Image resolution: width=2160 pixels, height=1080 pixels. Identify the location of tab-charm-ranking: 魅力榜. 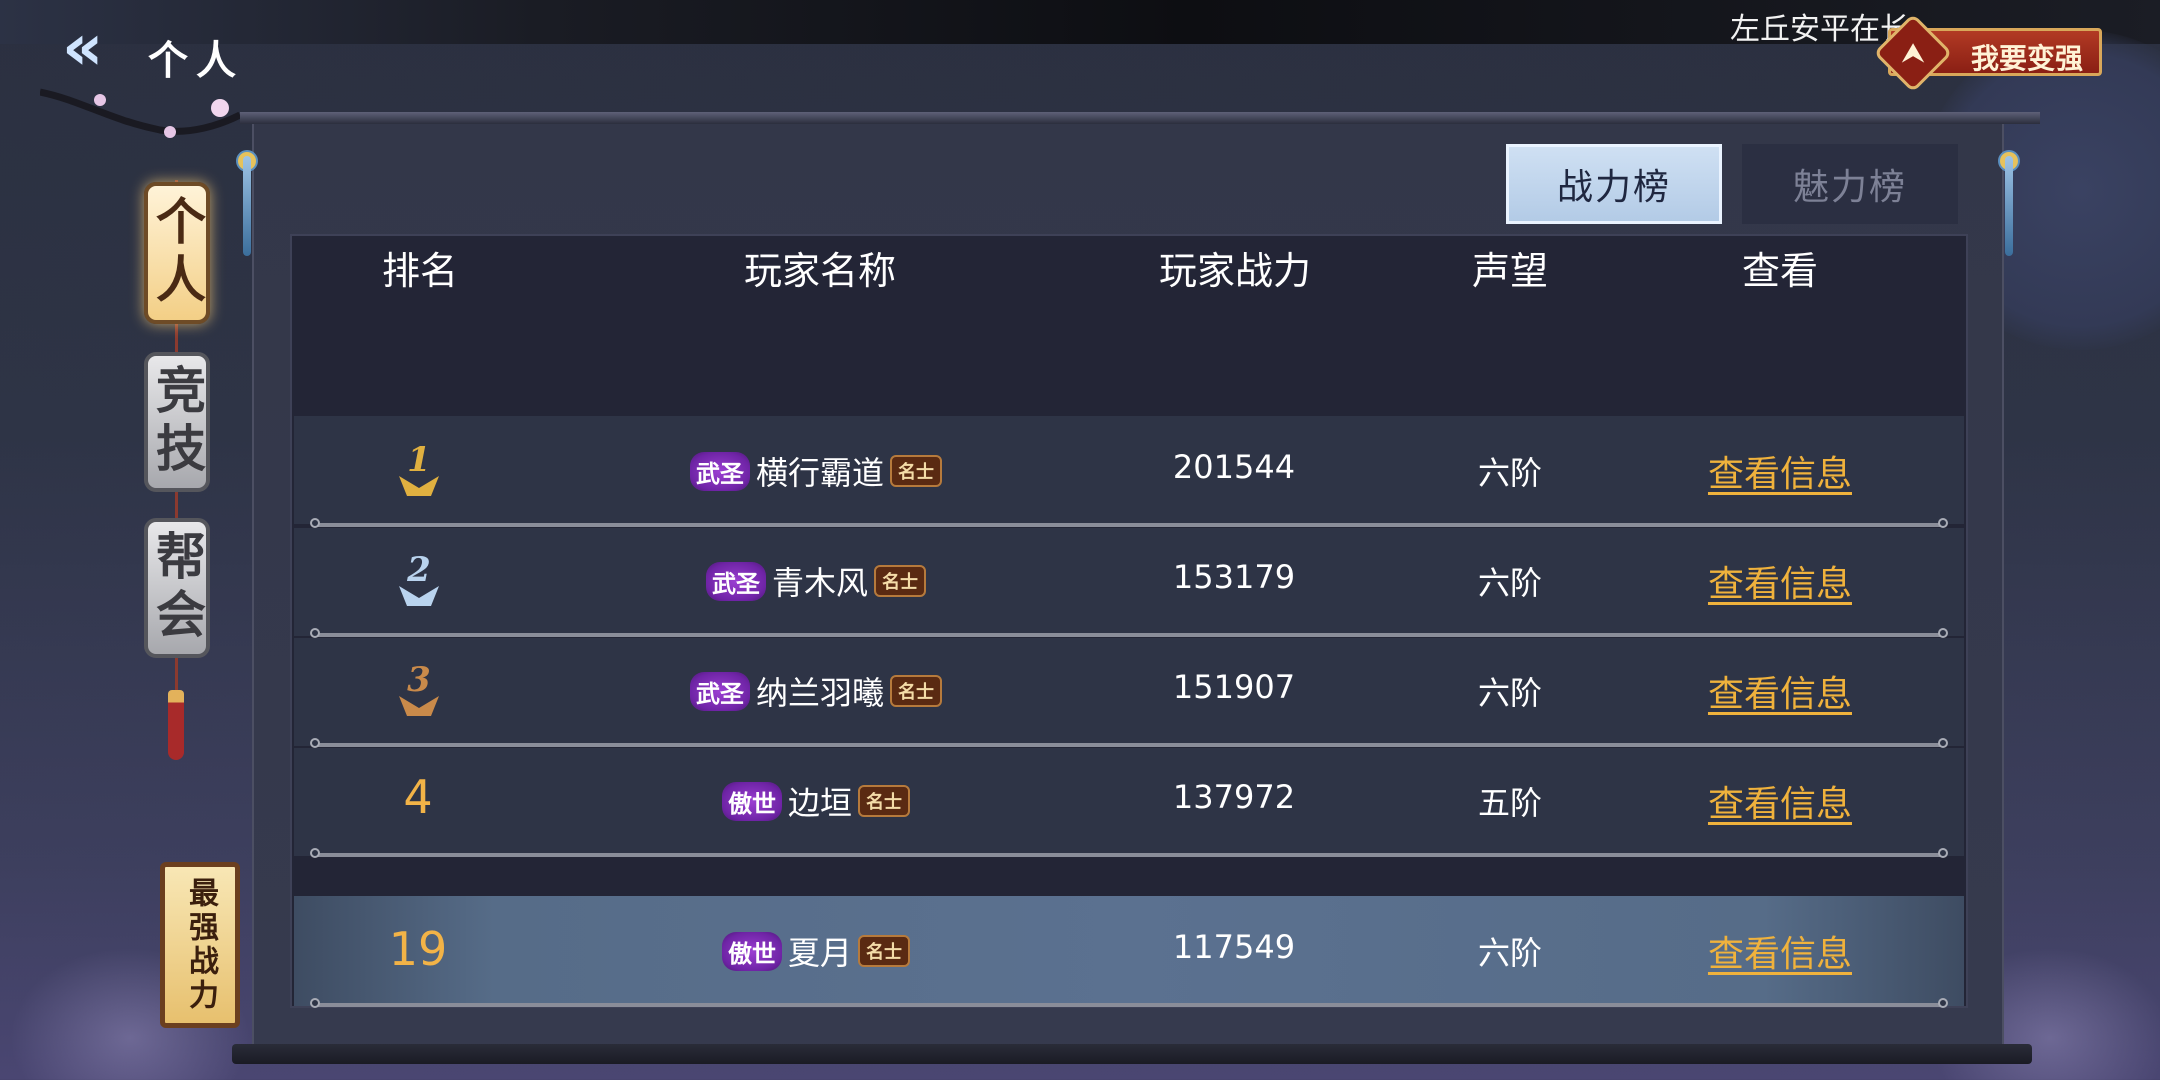
(1850, 184).